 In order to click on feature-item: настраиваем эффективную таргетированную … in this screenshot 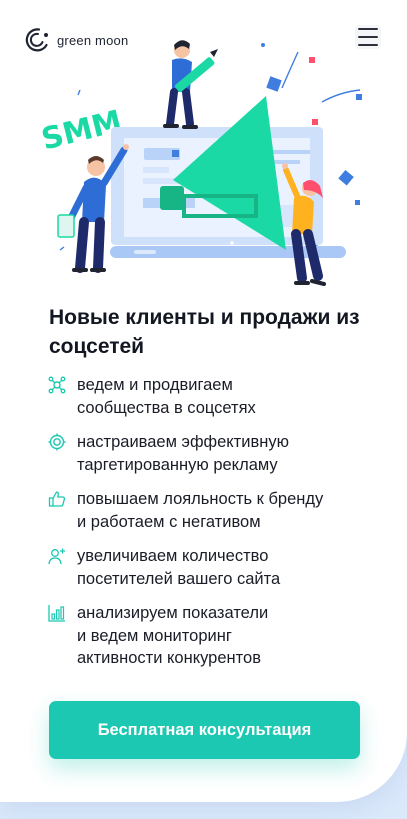, I will do `click(218, 453)`.